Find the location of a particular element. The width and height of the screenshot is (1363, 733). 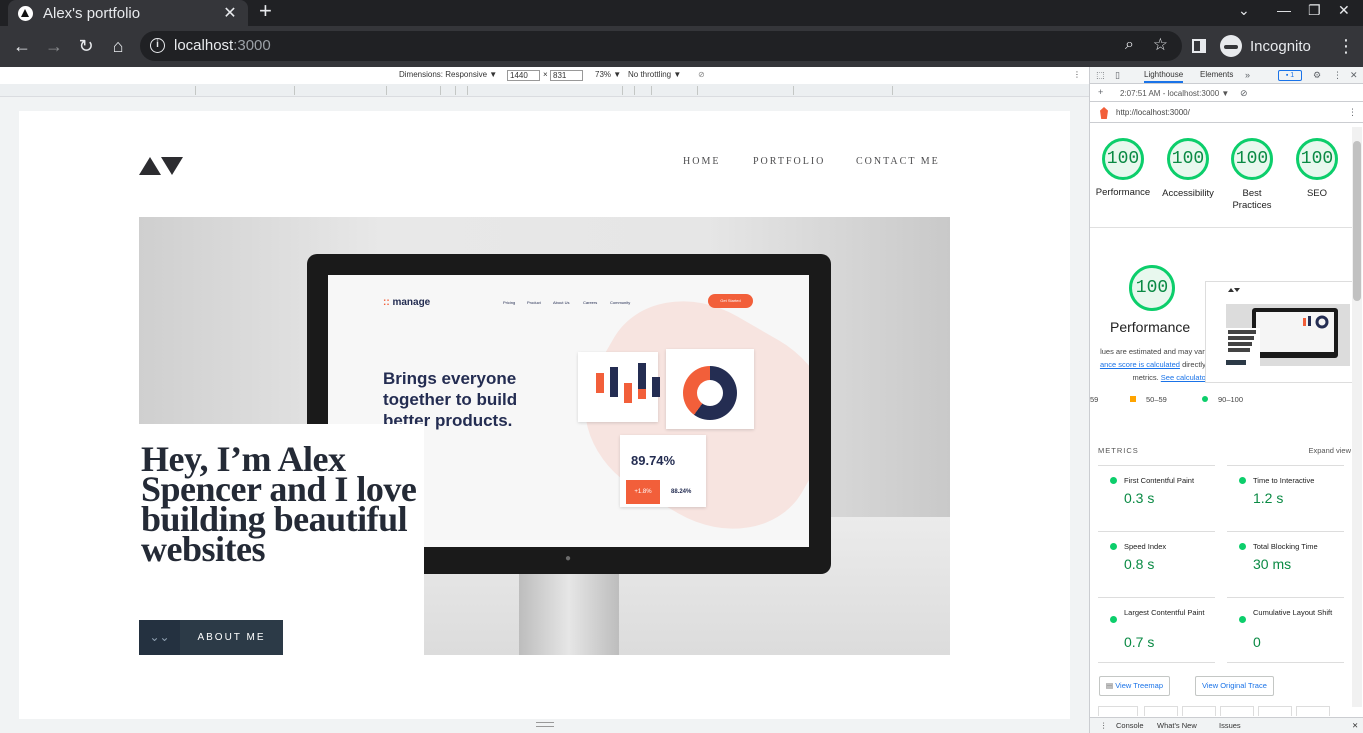

browser-toolbar: ← → ↻ ⌂ i localhost:3000 ⌕ ☆ Incognito ⋮ is located at coordinates (681, 46).